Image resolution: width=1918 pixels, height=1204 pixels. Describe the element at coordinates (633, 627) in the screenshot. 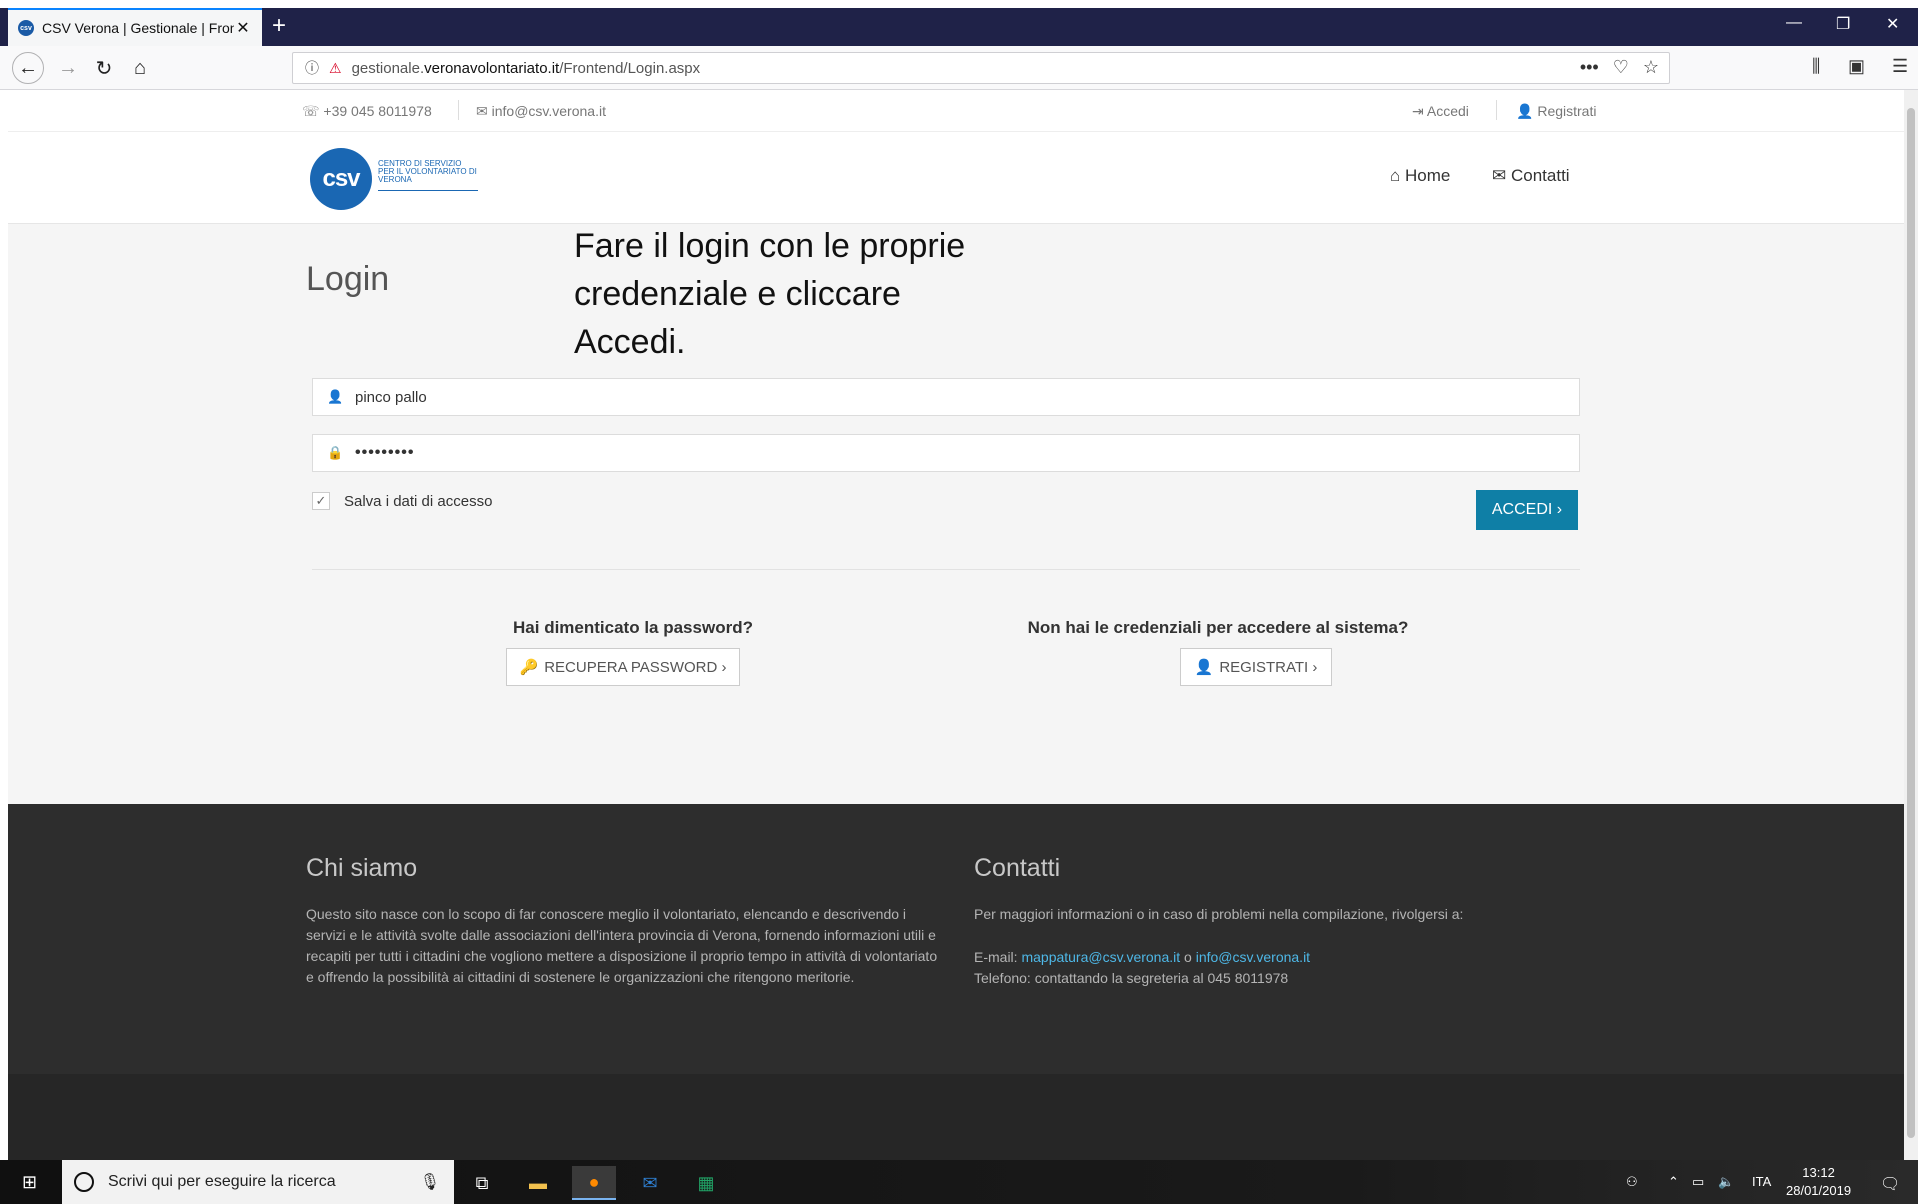

I see `forgot-password-question: Hai dimenticato la password?` at that location.